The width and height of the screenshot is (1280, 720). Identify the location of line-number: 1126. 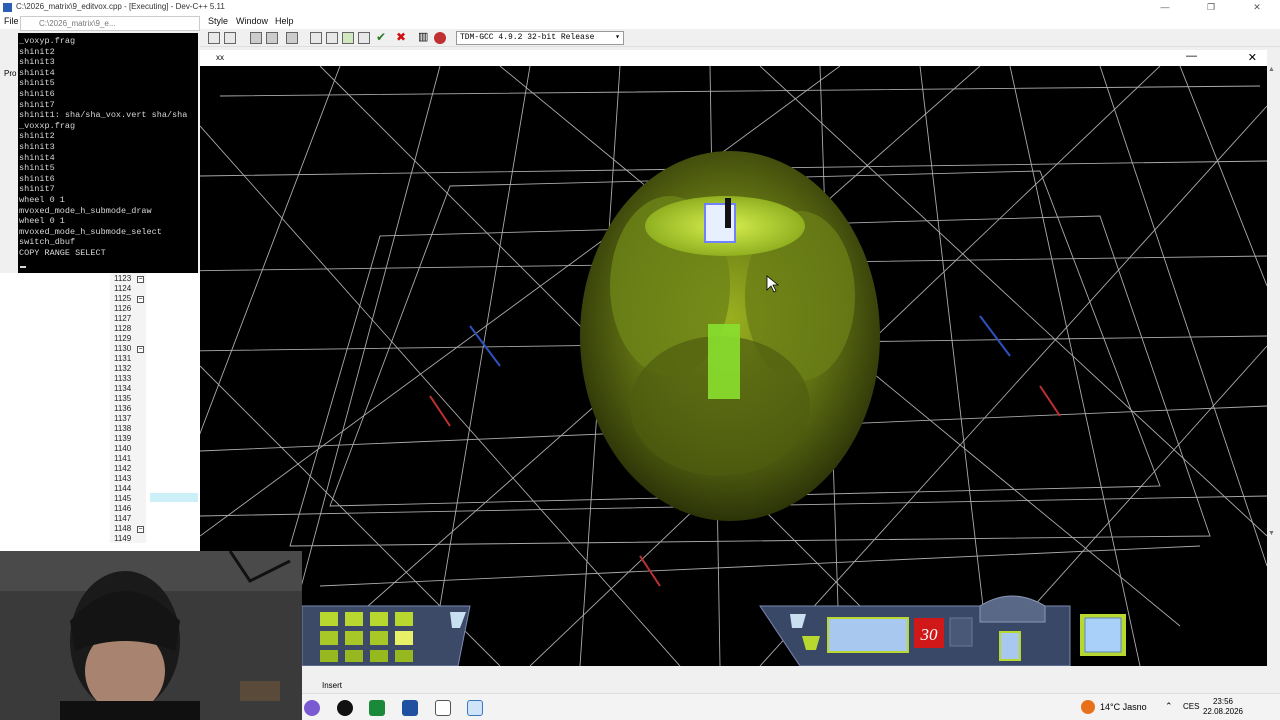
(123, 308).